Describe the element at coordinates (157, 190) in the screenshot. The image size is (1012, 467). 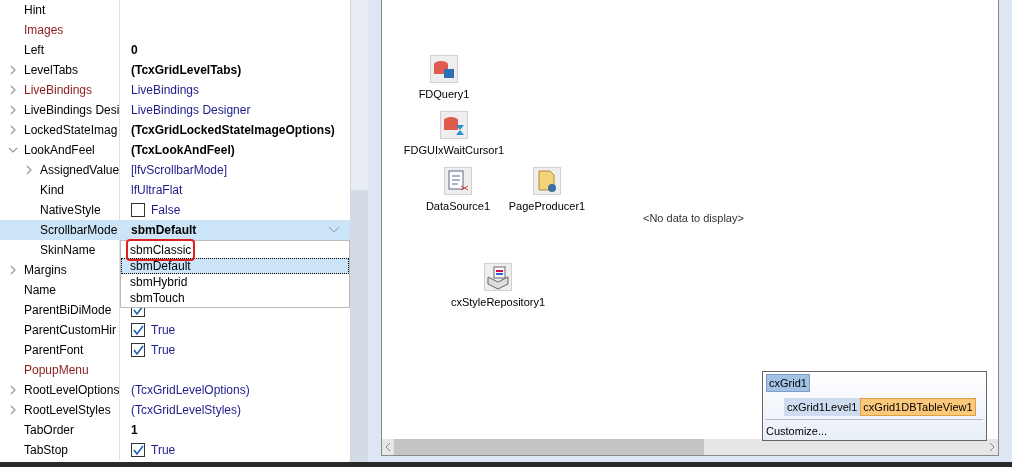
I see `property-value: lfUltraFlat` at that location.